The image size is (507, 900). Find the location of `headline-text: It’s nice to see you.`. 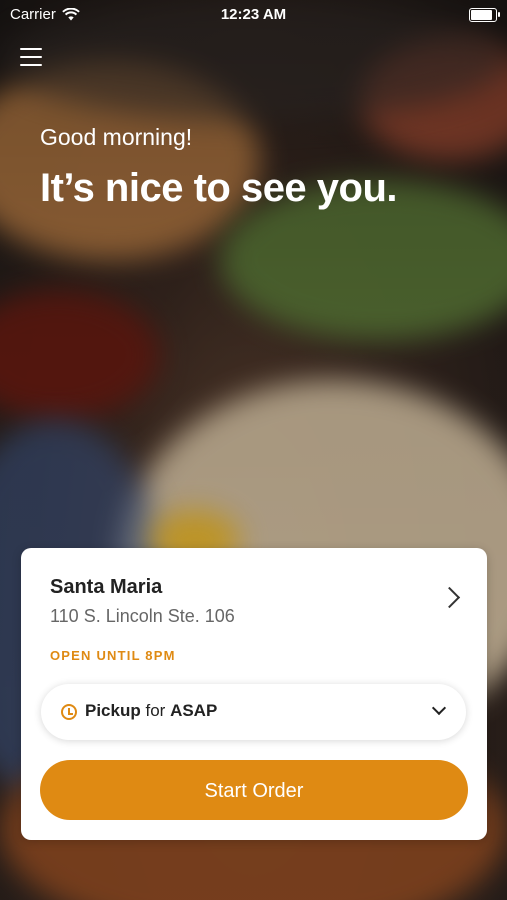

headline-text: It’s nice to see you. is located at coordinates (219, 188).